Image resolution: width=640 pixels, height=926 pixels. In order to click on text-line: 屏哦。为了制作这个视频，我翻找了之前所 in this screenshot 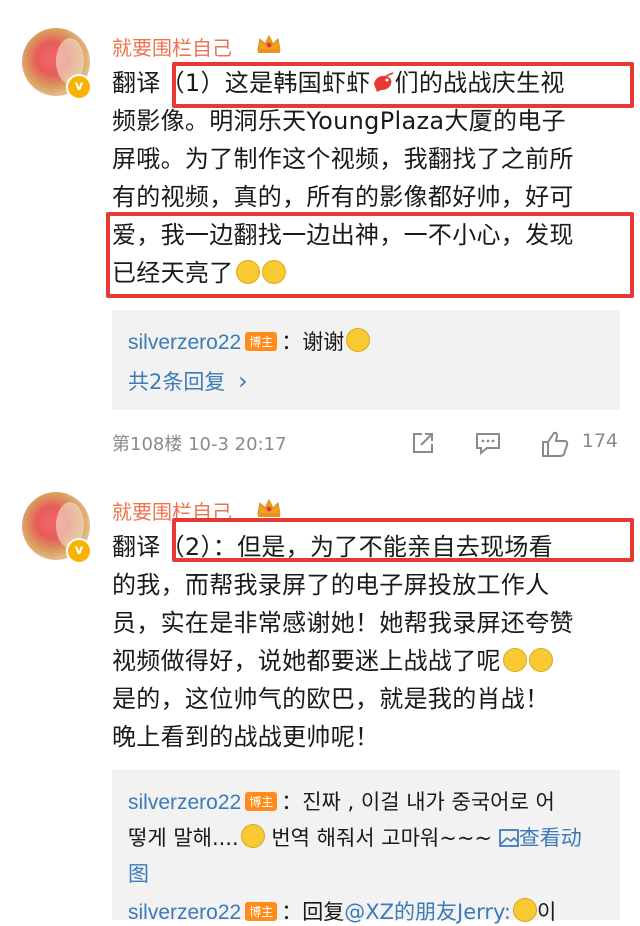, I will do `click(343, 159)`.